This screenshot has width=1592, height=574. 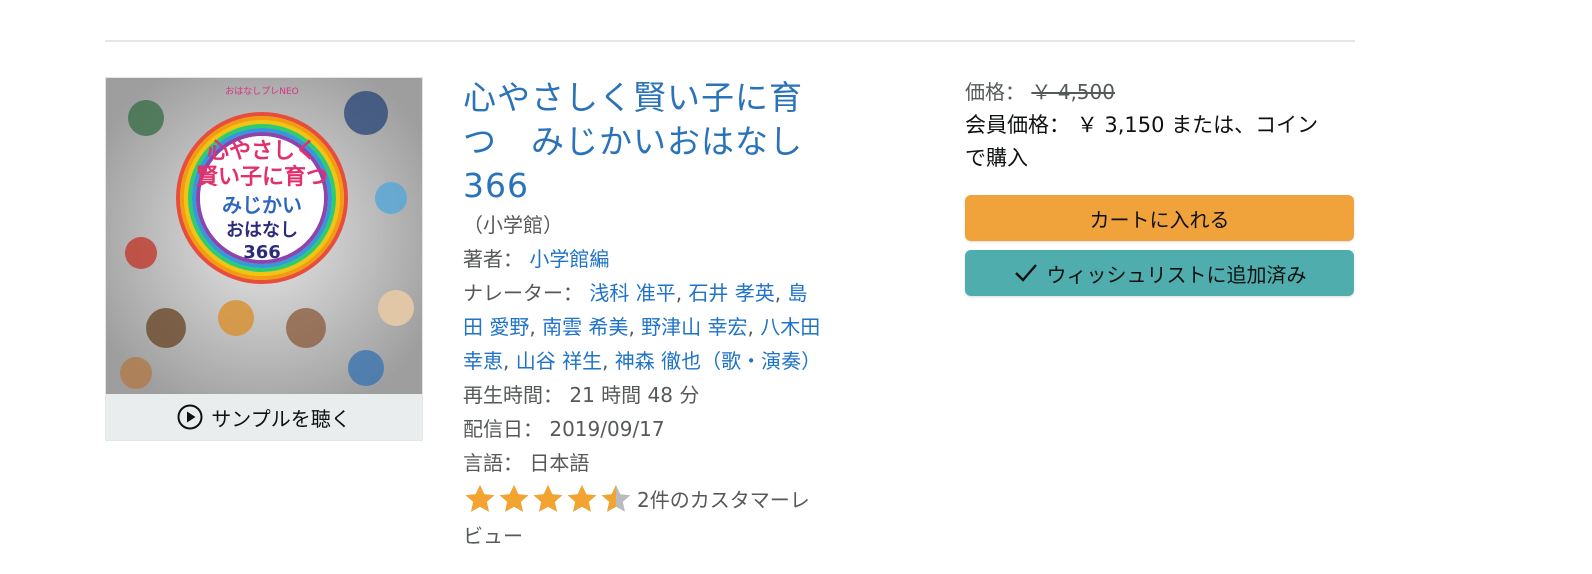 I want to click on narrator-link: 八木田, so click(x=790, y=327).